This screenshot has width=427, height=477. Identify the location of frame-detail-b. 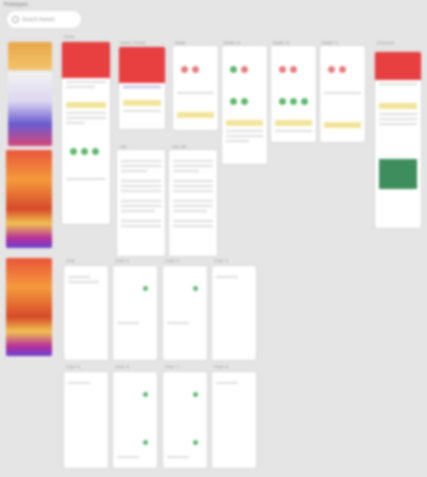
(293, 94).